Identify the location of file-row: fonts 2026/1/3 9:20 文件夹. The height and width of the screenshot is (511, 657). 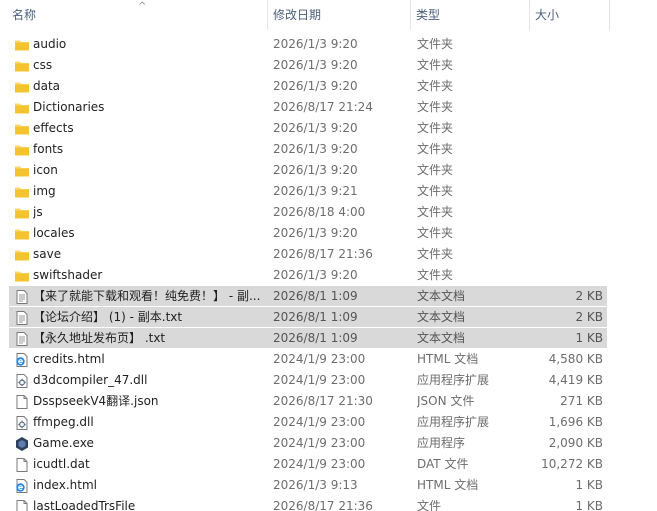
(328, 149).